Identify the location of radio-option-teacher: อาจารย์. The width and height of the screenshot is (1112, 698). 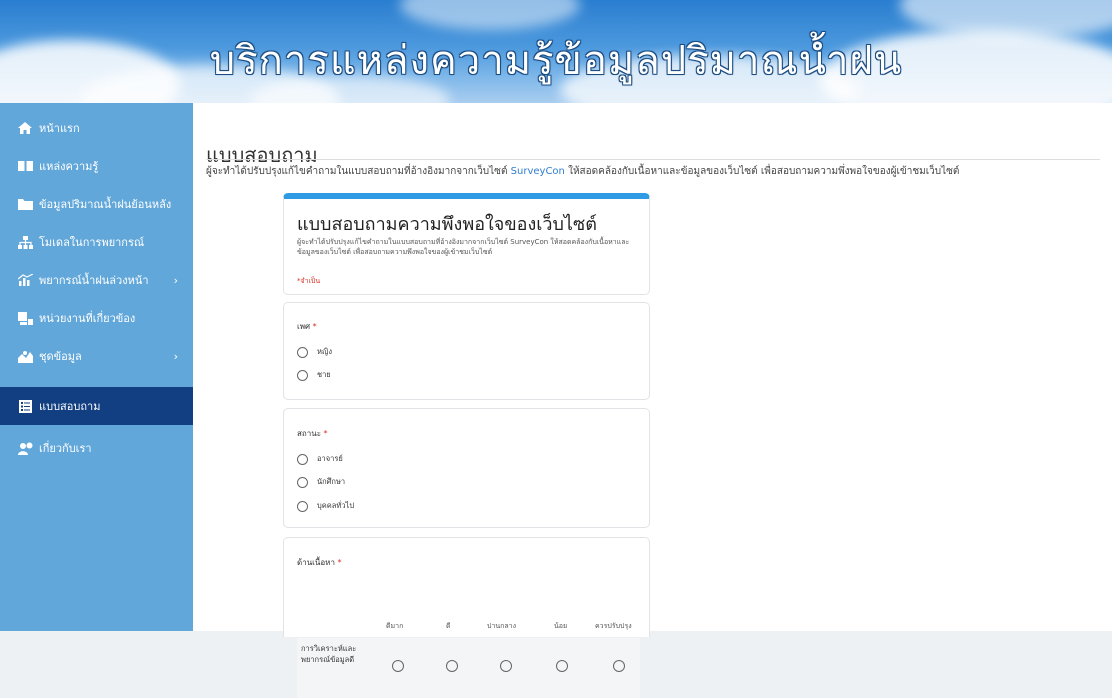
(320, 459).